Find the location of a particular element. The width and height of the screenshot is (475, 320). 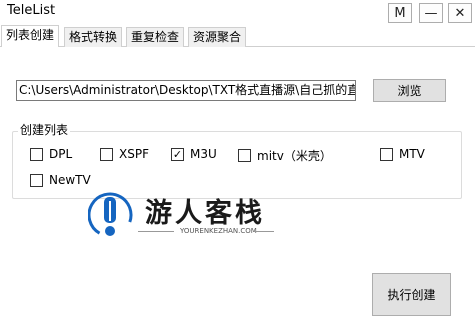

checkbox-m3u: ✓ M3U is located at coordinates (194, 154).